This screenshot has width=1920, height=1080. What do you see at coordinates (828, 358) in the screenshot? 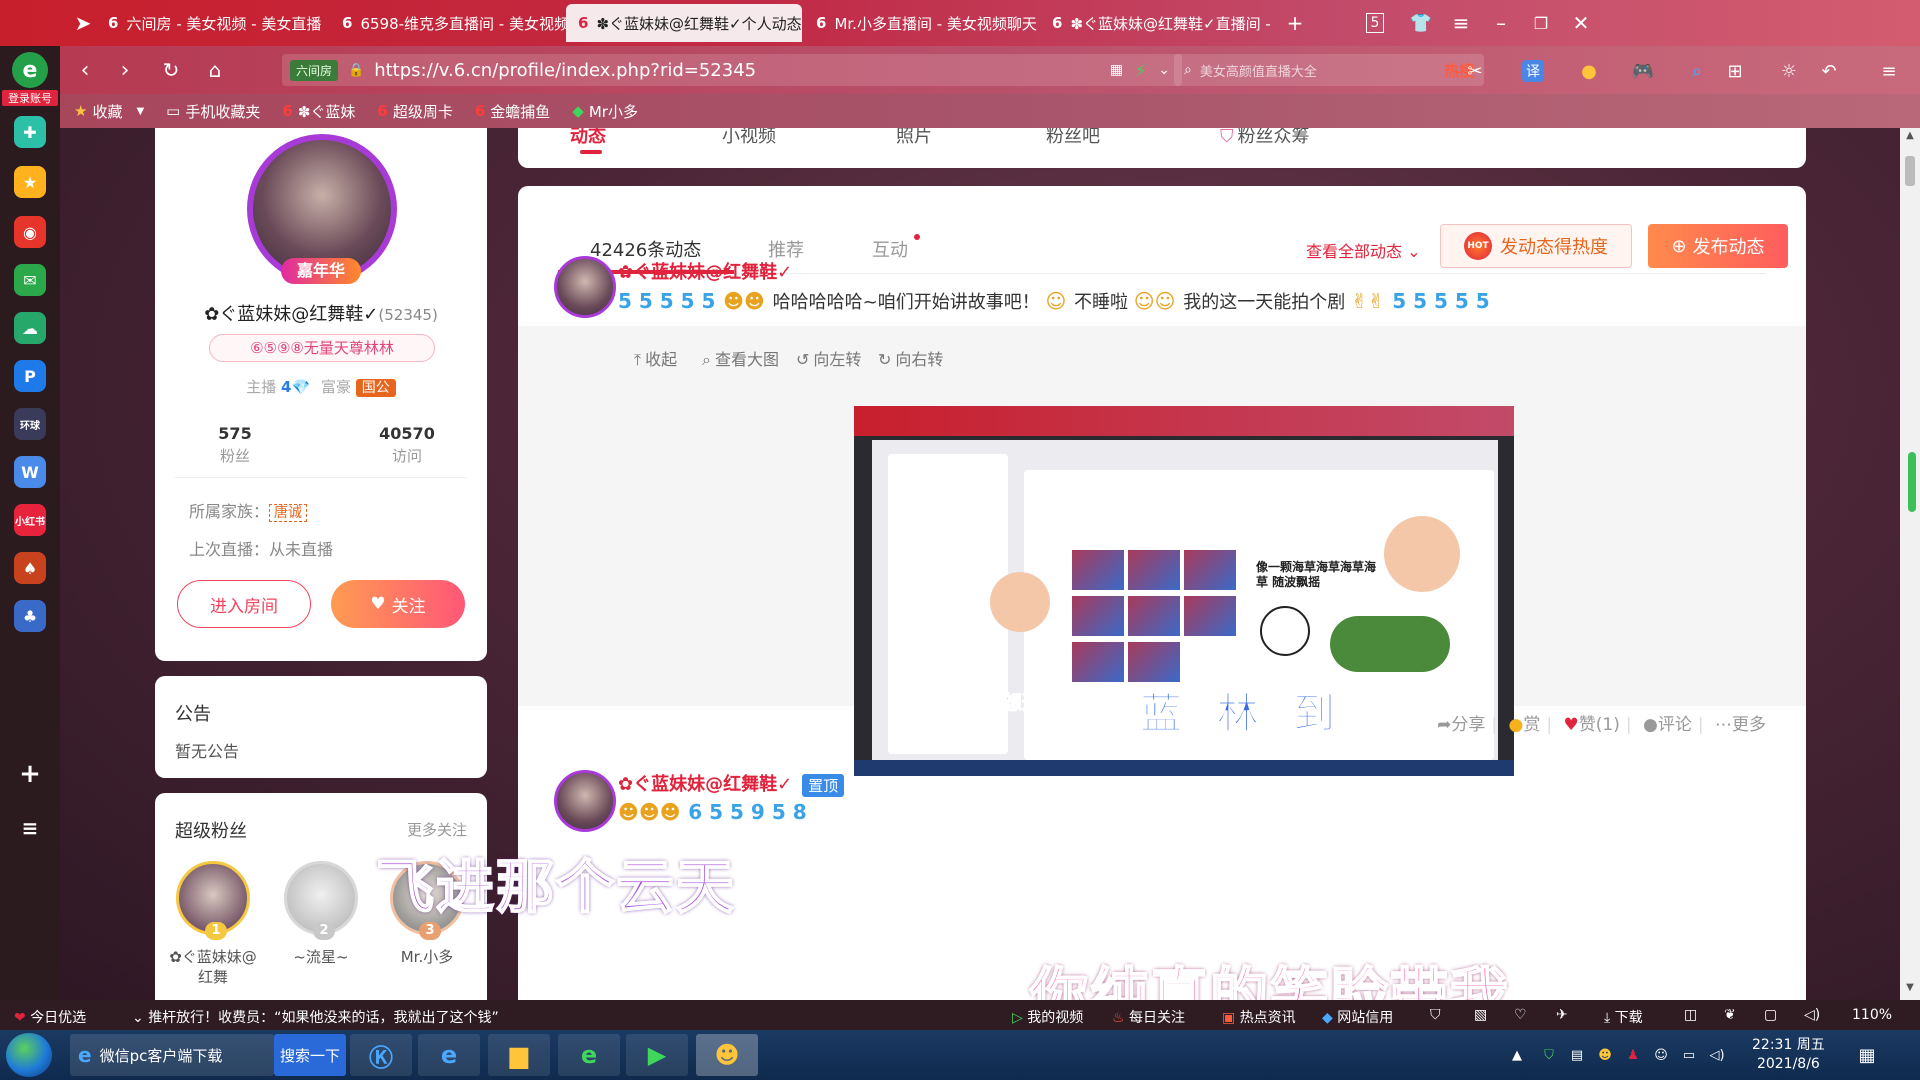
I see `rotate-left-button: ↺ 向左转` at bounding box center [828, 358].